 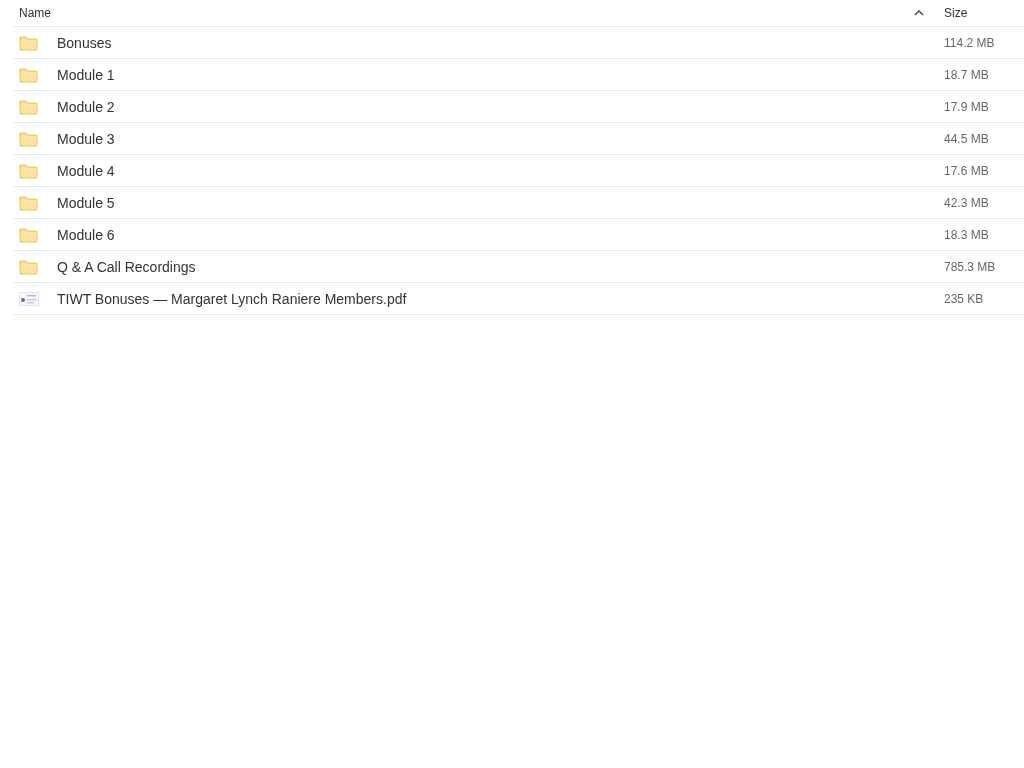 What do you see at coordinates (967, 234) in the screenshot?
I see `file-size: 18.3 MB` at bounding box center [967, 234].